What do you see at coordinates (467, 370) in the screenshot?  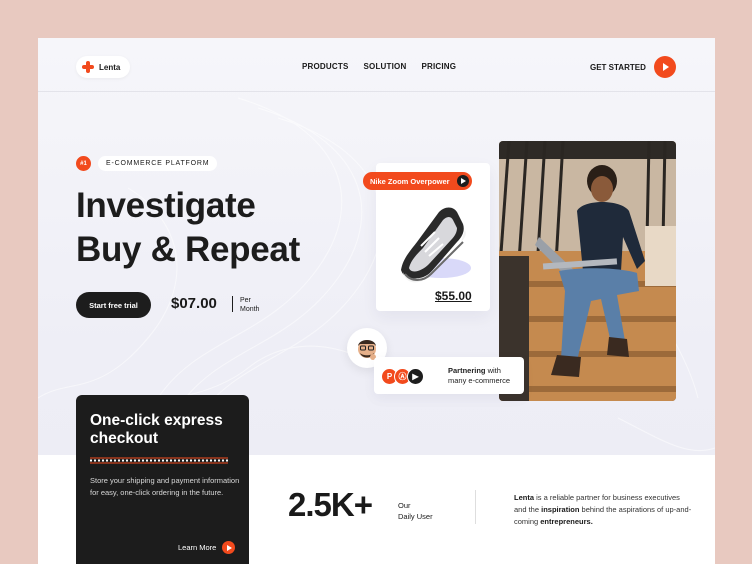 I see `partners-title: Partnering` at bounding box center [467, 370].